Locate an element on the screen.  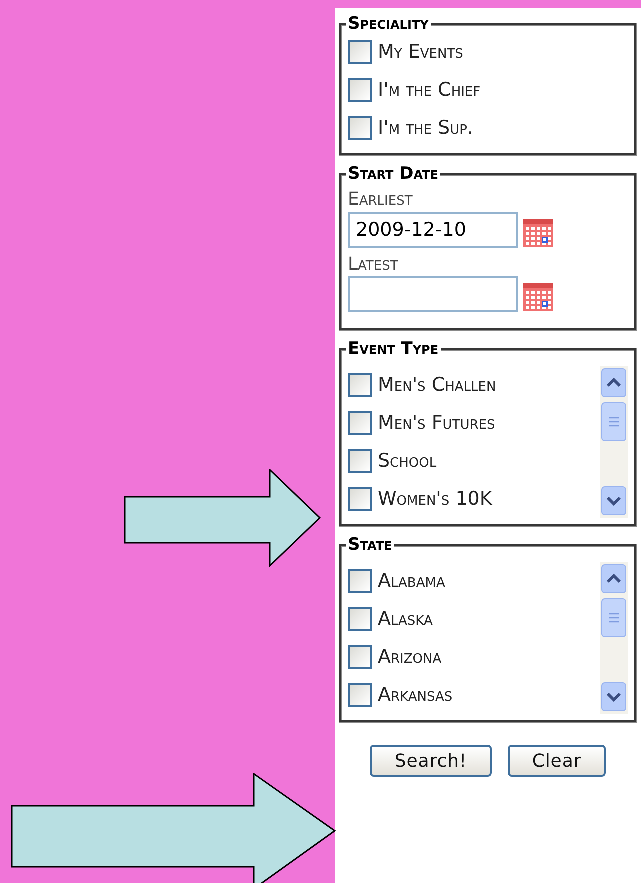
date-field: 2009-12-10 is located at coordinates (433, 230).